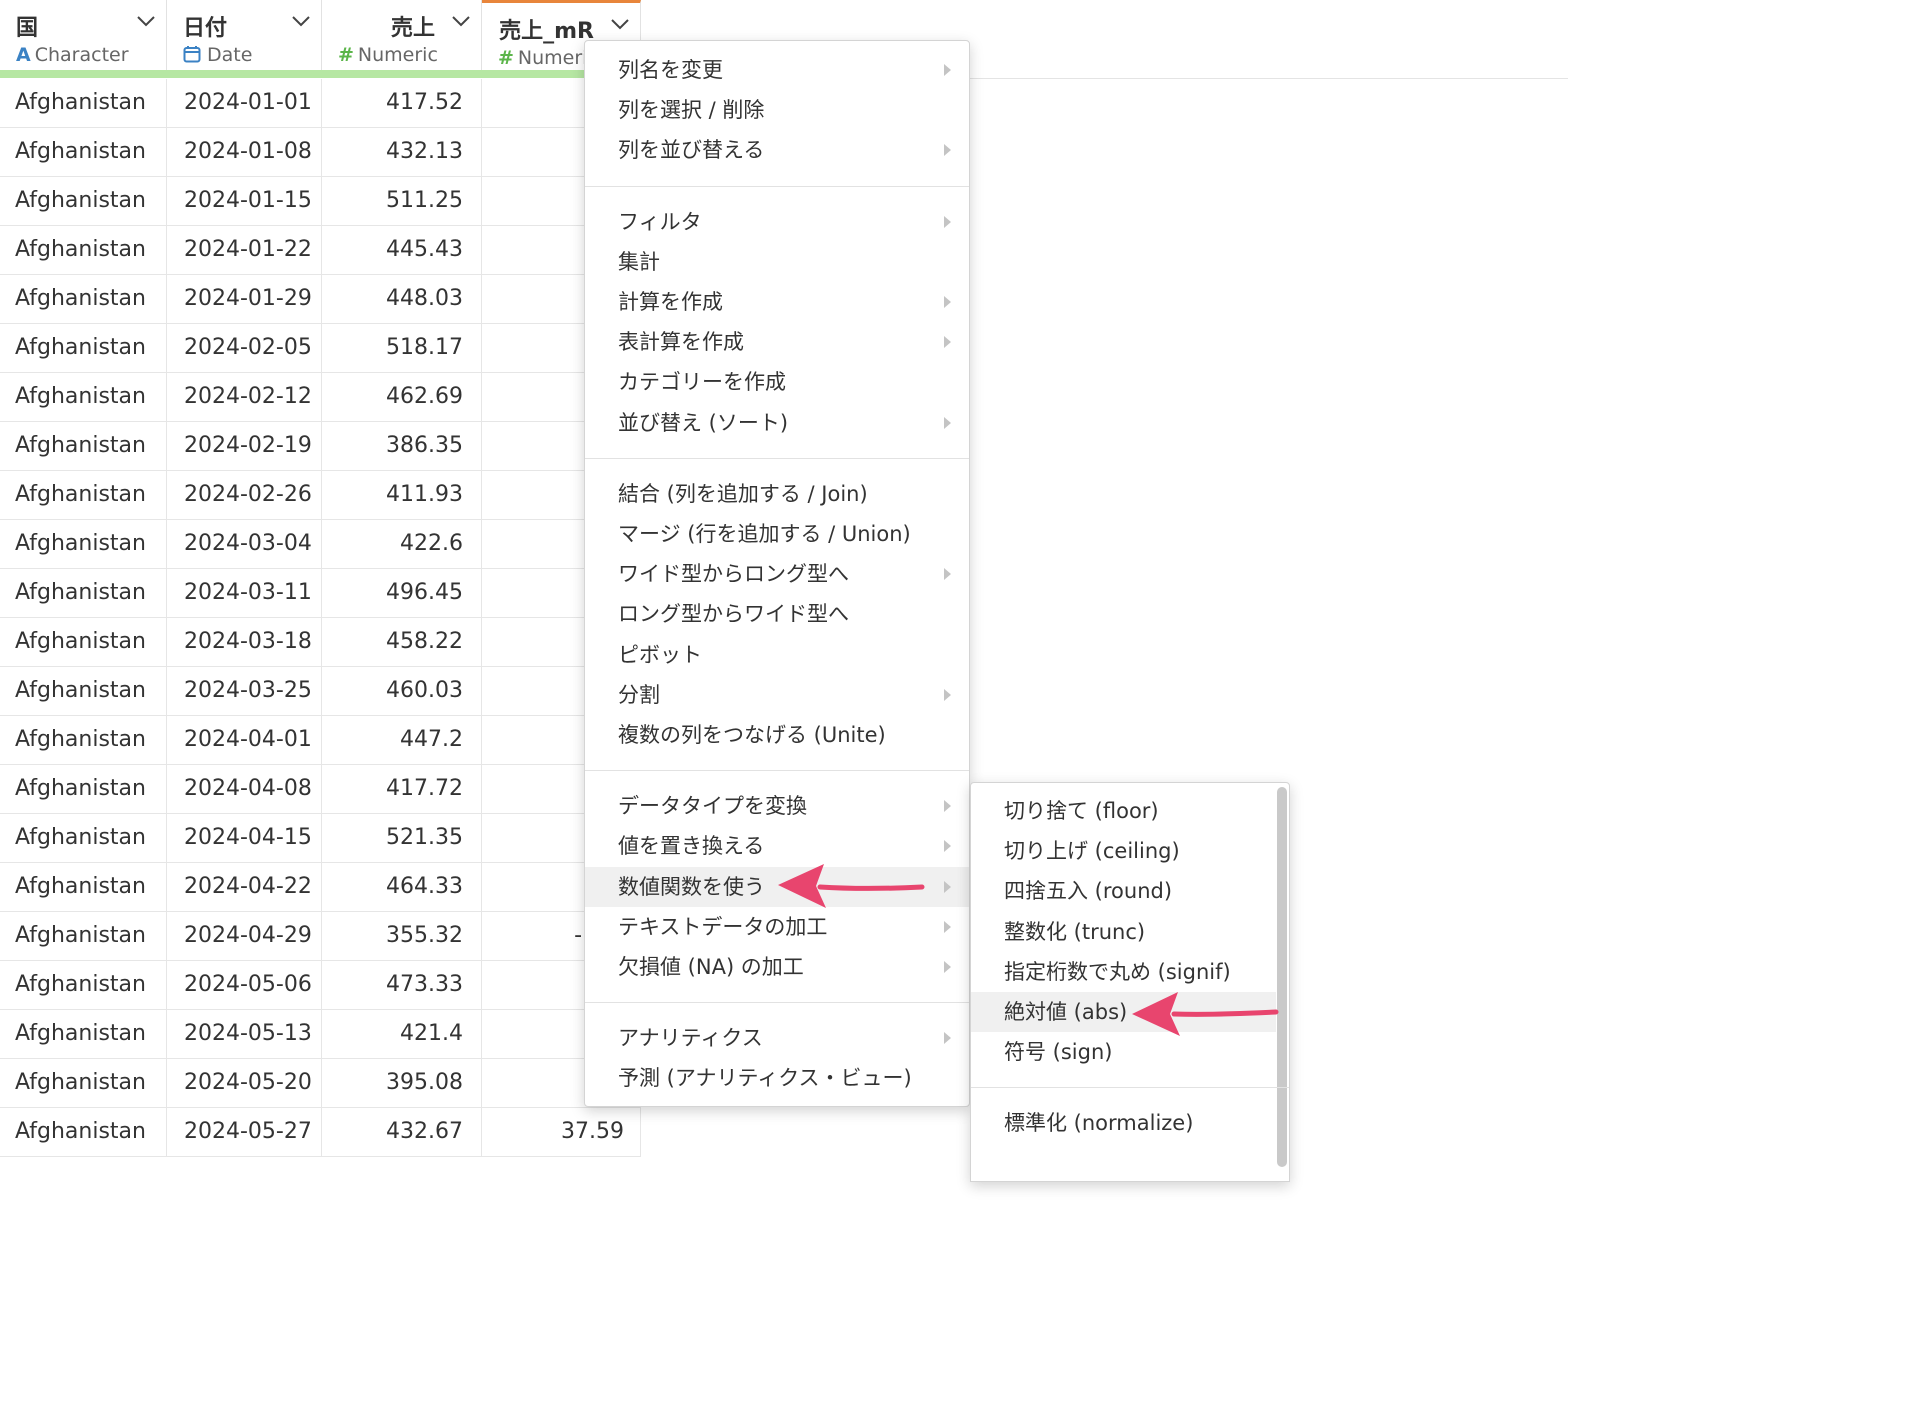 This screenshot has width=1916, height=1408. I want to click on table-cell: 2024-04-15, so click(244, 838).